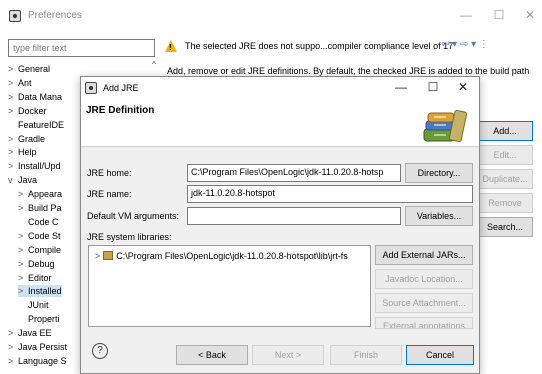 The width and height of the screenshot is (542, 374). I want to click on tree-scroll-up-icon: ^, so click(154, 66).